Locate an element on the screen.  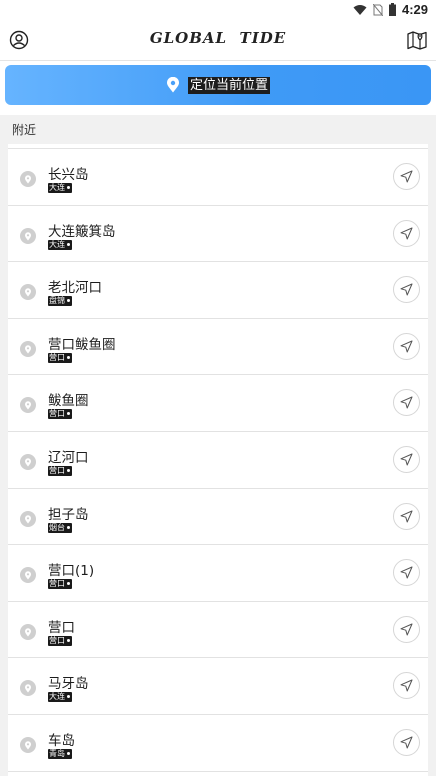
place-name: 老北河口 is located at coordinates (75, 288).